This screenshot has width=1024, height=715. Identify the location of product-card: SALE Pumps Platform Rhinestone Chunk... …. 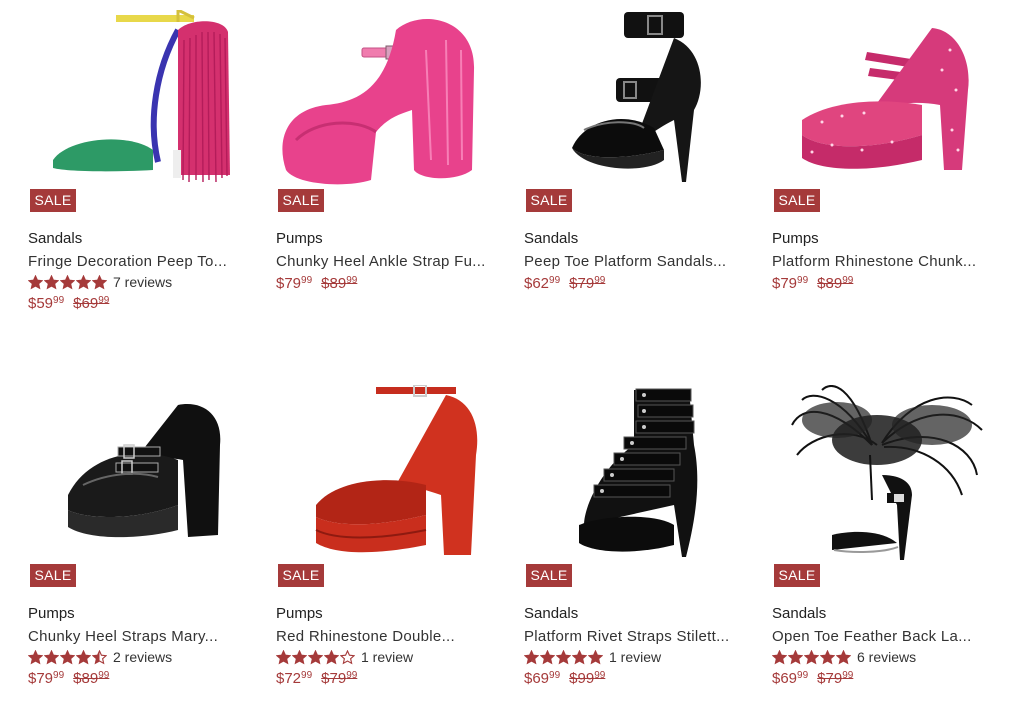
(886, 175).